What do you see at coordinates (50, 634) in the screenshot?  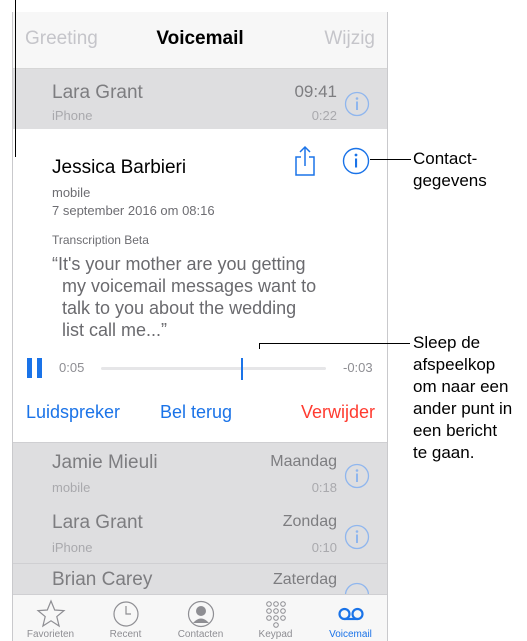 I see `tab-label: Favorieten` at bounding box center [50, 634].